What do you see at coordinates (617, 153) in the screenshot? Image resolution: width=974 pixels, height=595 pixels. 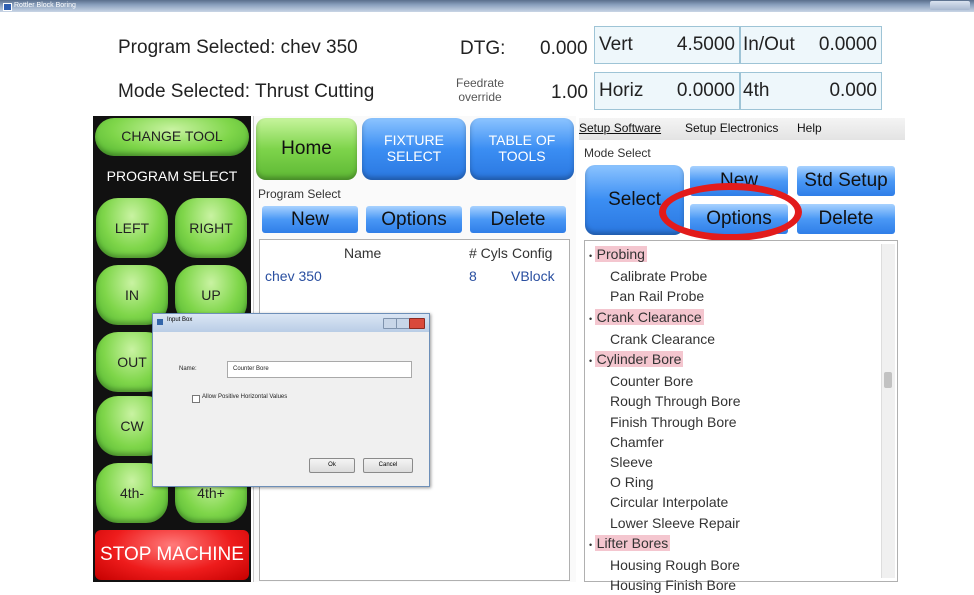 I see `mode-select-label: Mode Select` at bounding box center [617, 153].